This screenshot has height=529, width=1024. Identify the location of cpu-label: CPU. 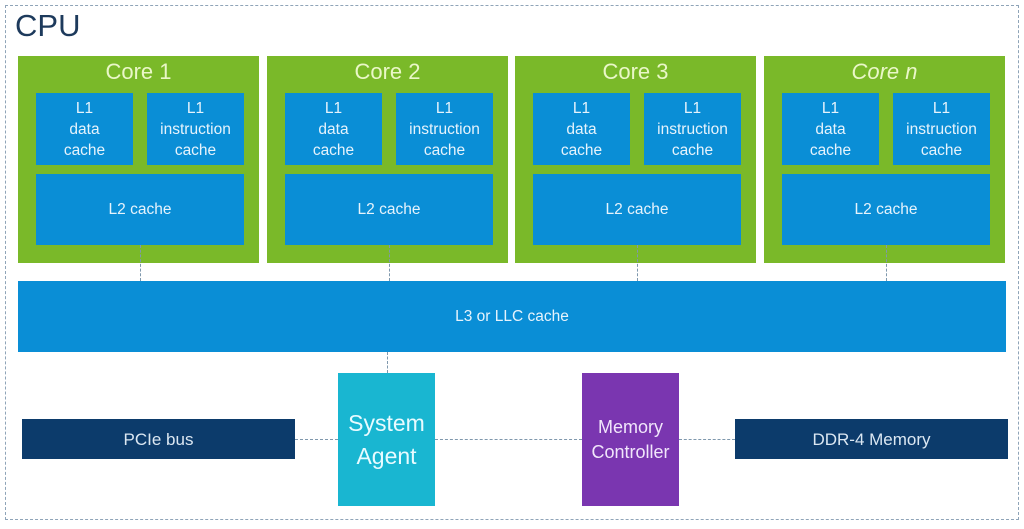
(48, 25).